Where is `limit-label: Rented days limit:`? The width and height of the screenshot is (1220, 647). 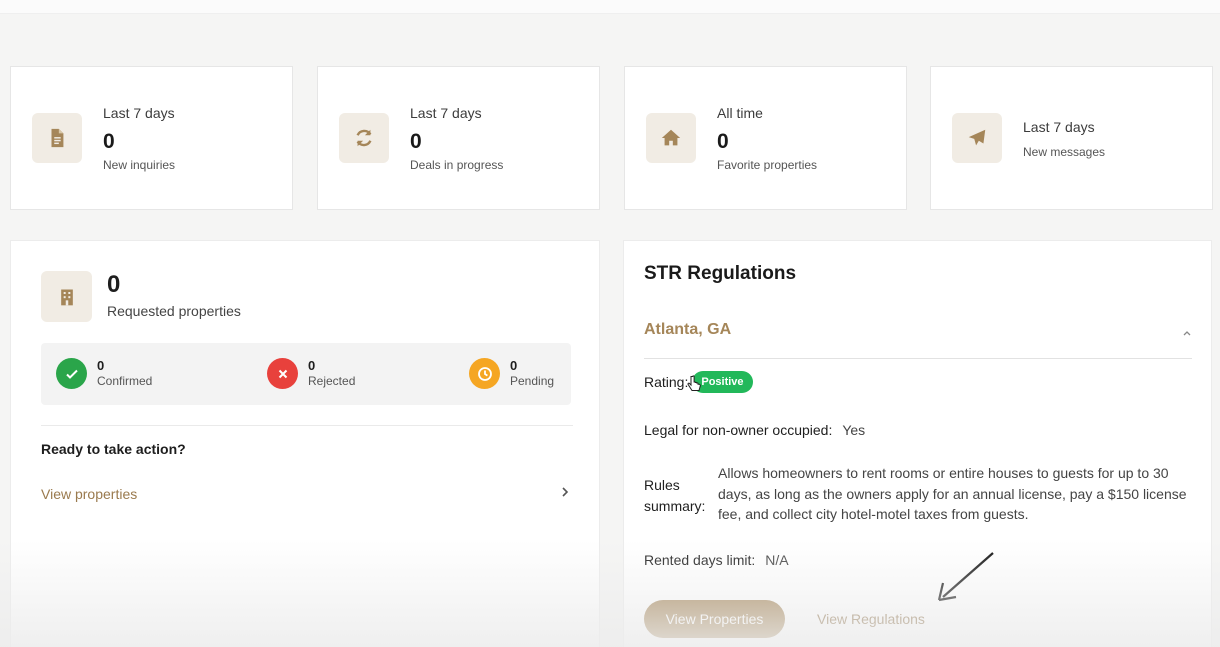 limit-label: Rented days limit: is located at coordinates (700, 560).